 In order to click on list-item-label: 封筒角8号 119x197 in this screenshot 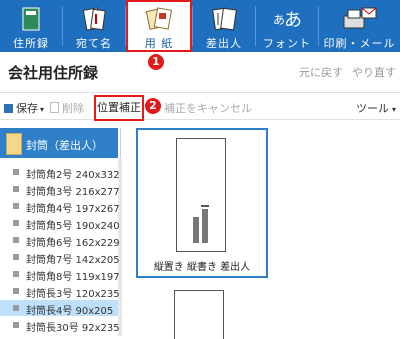, I will do `click(73, 277)`.